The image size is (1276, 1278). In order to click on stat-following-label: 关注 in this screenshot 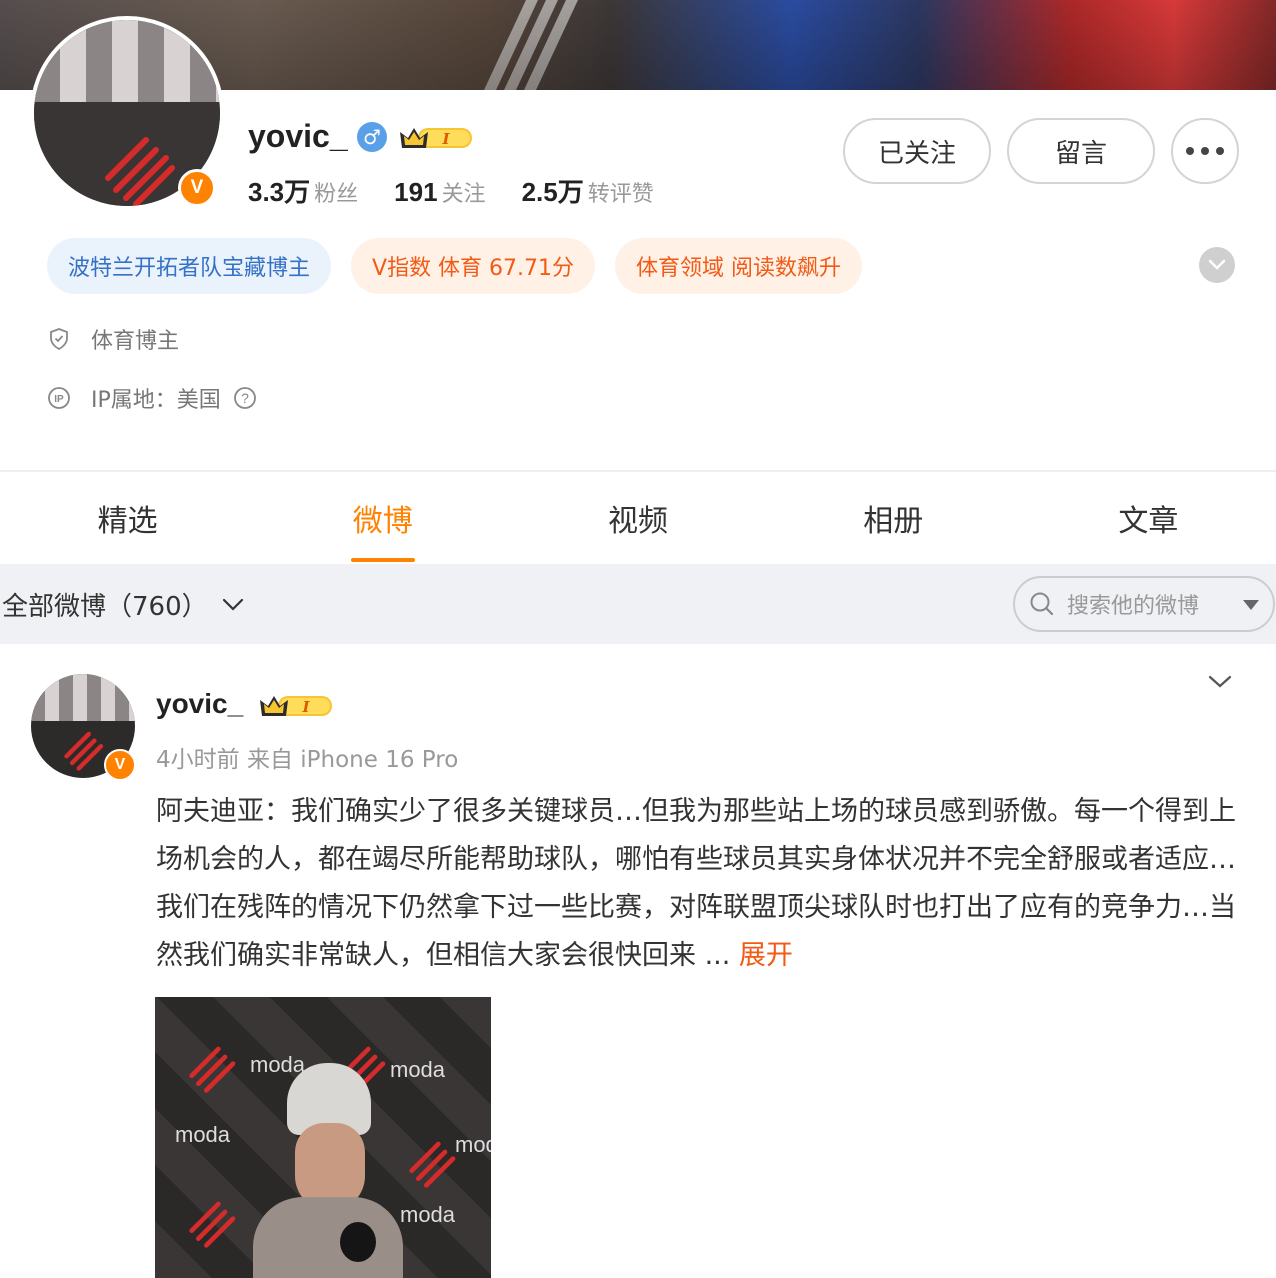, I will do `click(463, 194)`.